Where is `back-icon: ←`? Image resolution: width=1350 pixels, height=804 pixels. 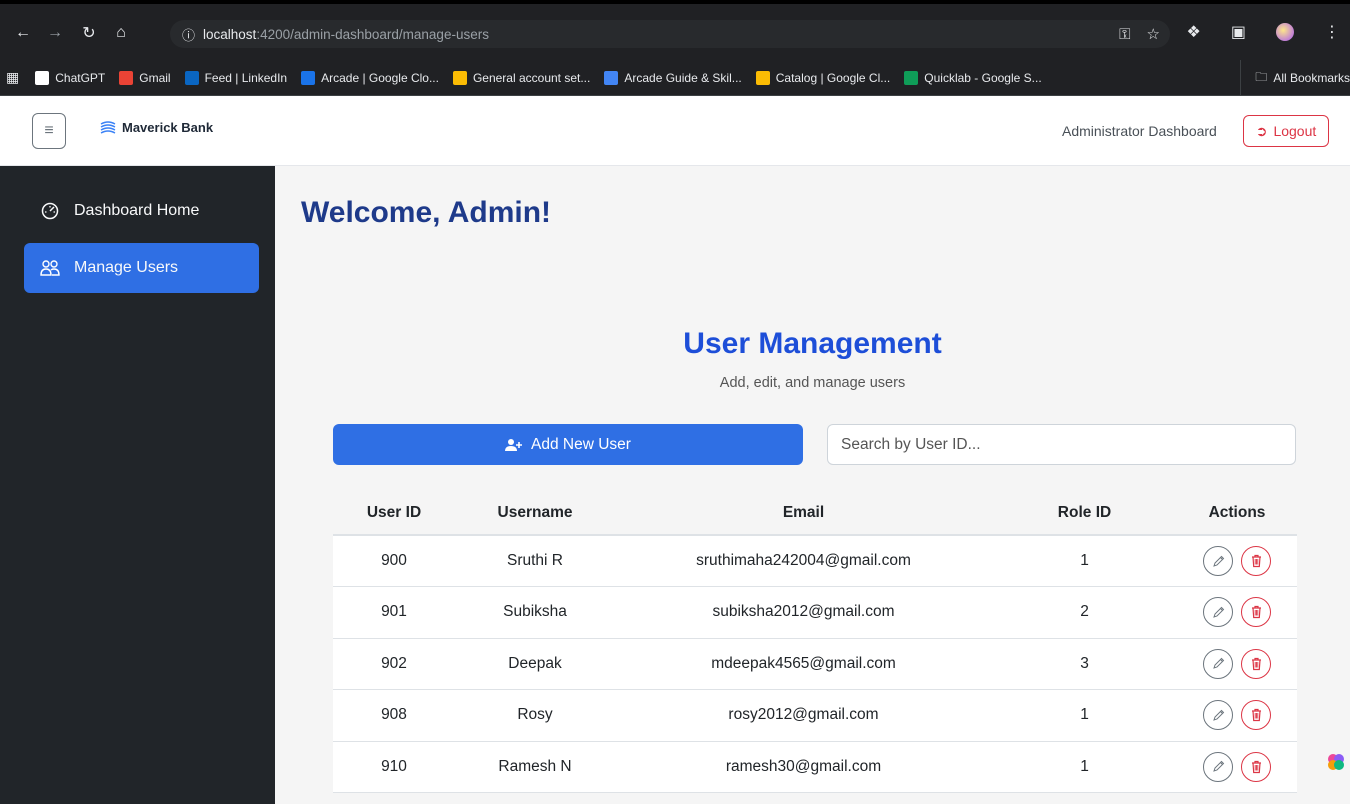 back-icon: ← is located at coordinates (23, 33).